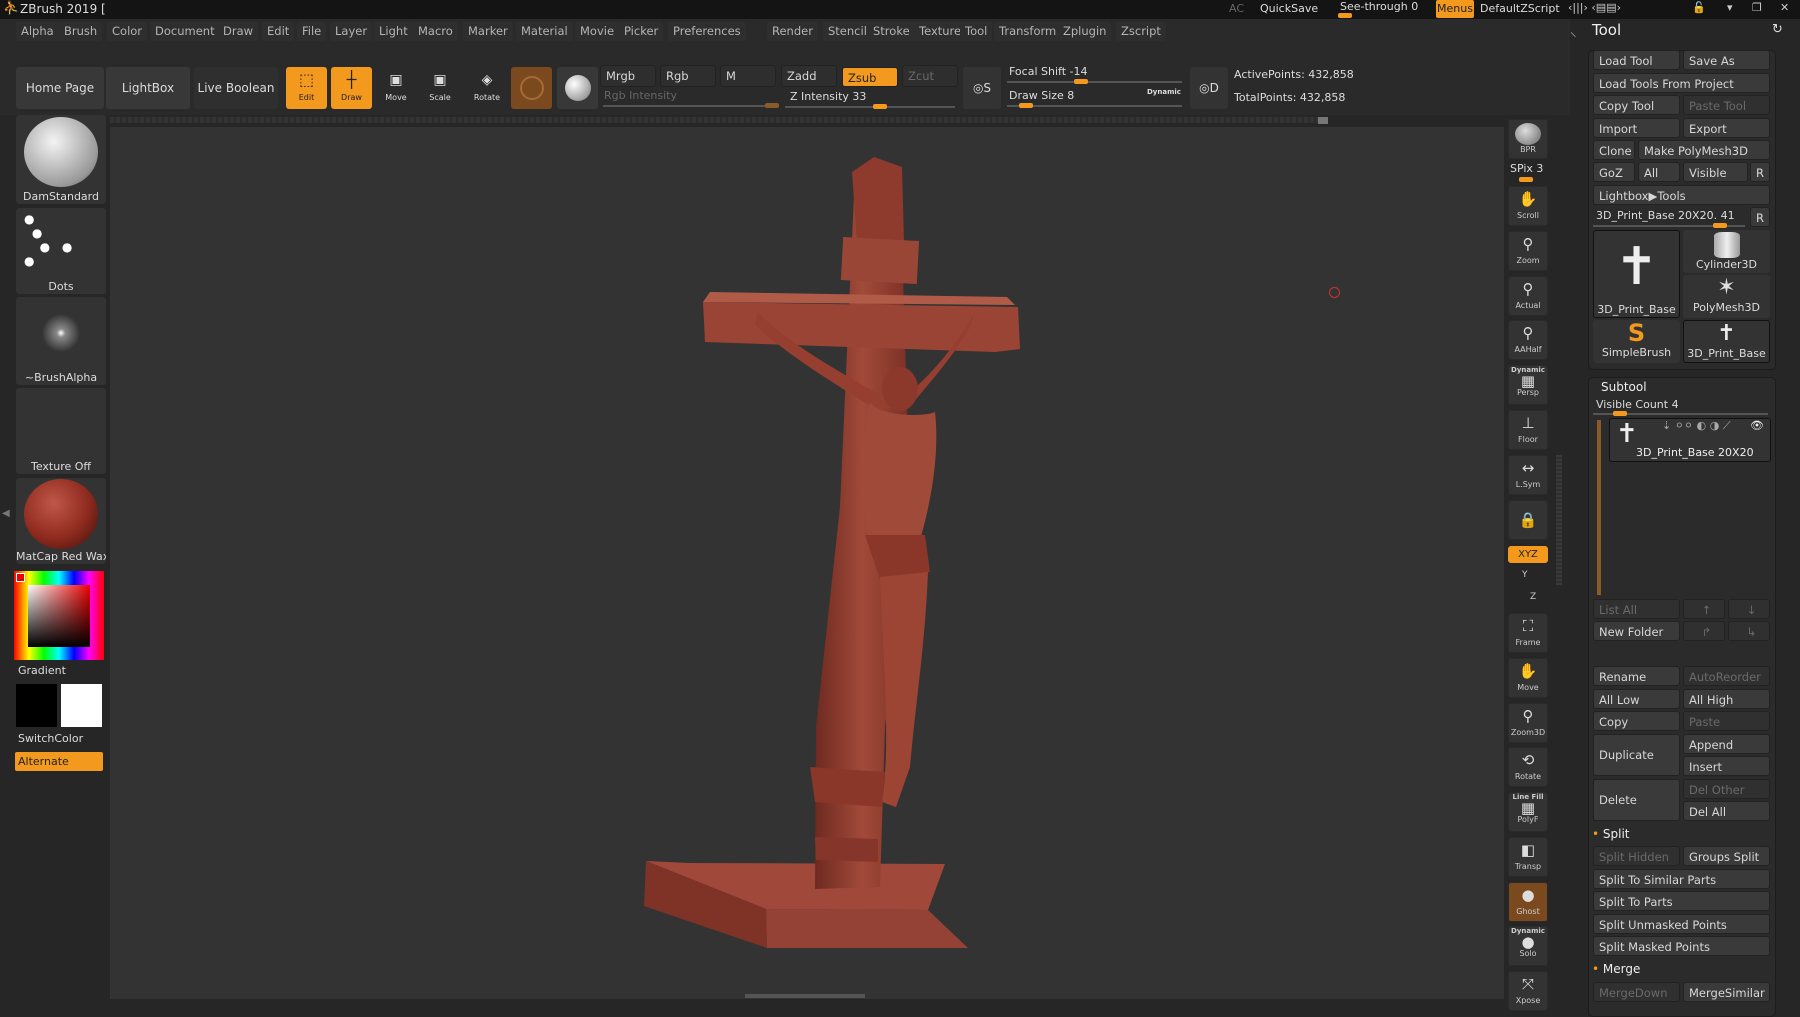 The width and height of the screenshot is (1800, 1017). What do you see at coordinates (1636, 676) in the screenshot?
I see `rename-button: Rename` at bounding box center [1636, 676].